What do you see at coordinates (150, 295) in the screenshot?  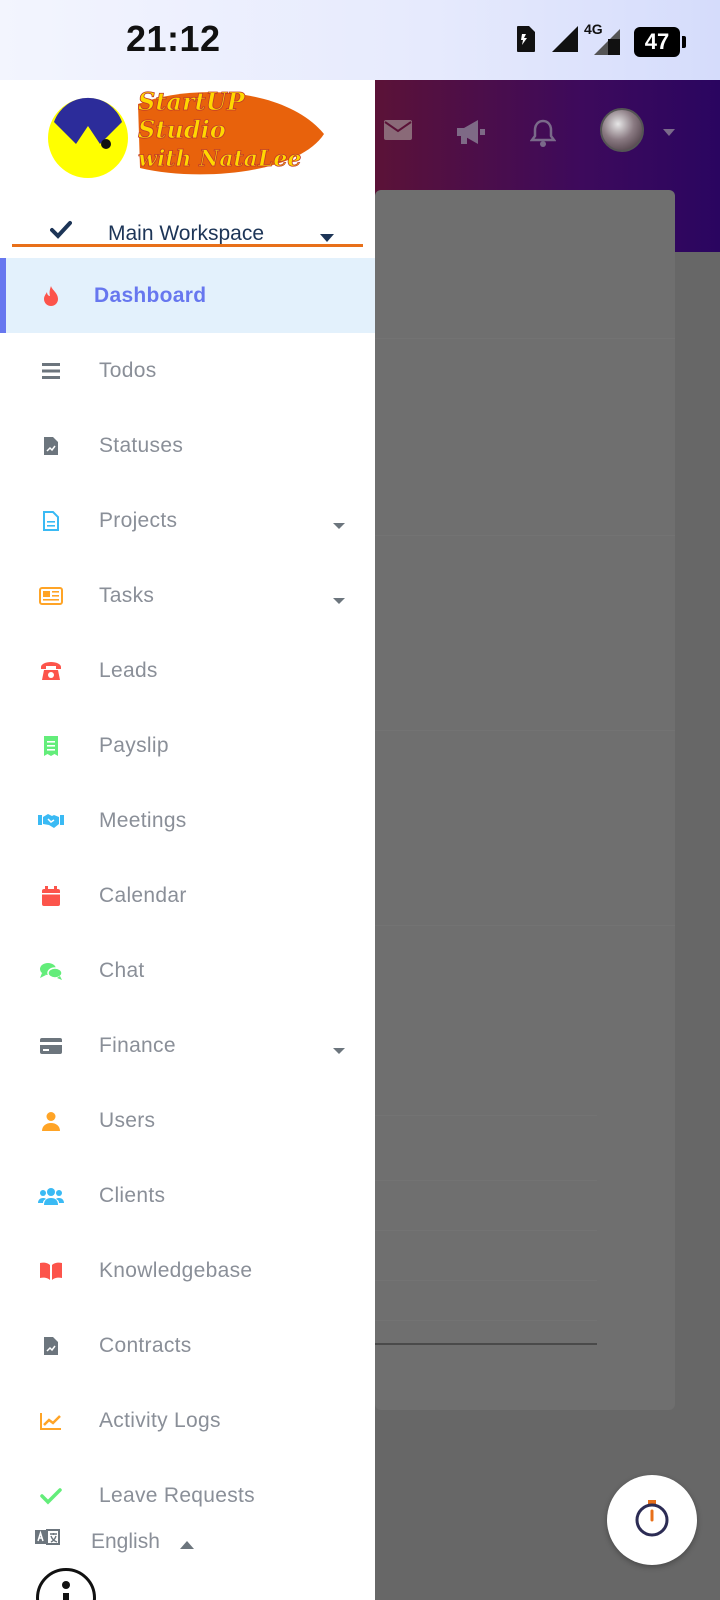 I see `sidebar-item-label: Dashboard` at bounding box center [150, 295].